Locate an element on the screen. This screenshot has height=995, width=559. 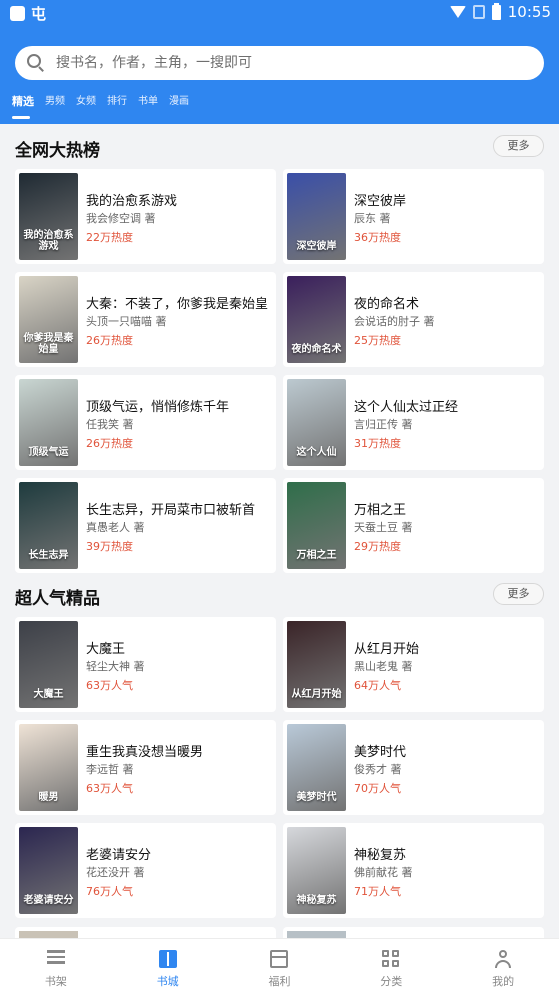
cover-title: 我的治愈系游戏 is located at coordinates (48, 241).